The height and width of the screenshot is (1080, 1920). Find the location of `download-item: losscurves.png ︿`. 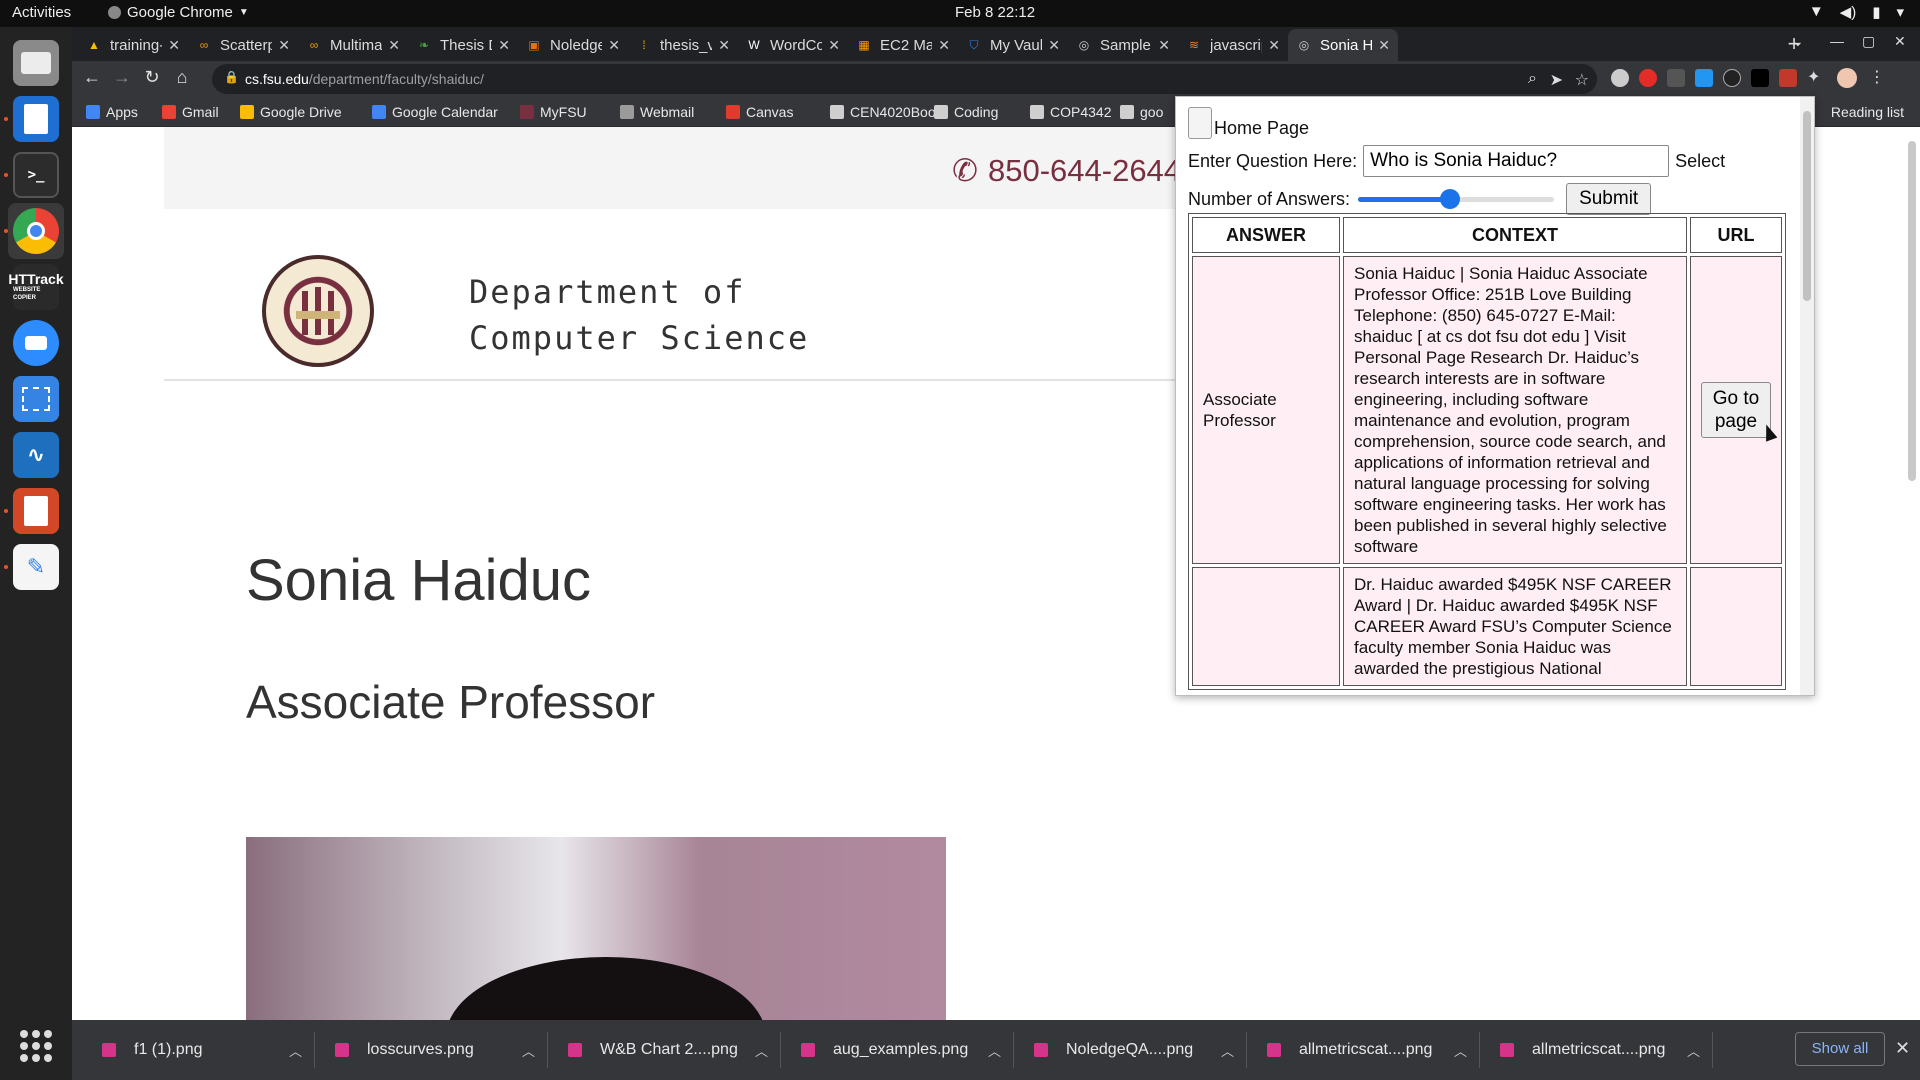

download-item: losscurves.png ︿ is located at coordinates (431, 1050).